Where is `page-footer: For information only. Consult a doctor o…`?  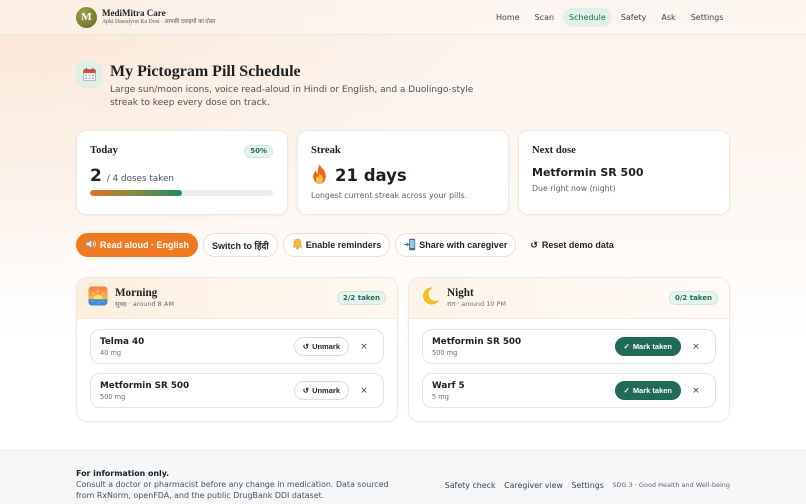
page-footer: For information only. Consult a doctor o… is located at coordinates (403, 477).